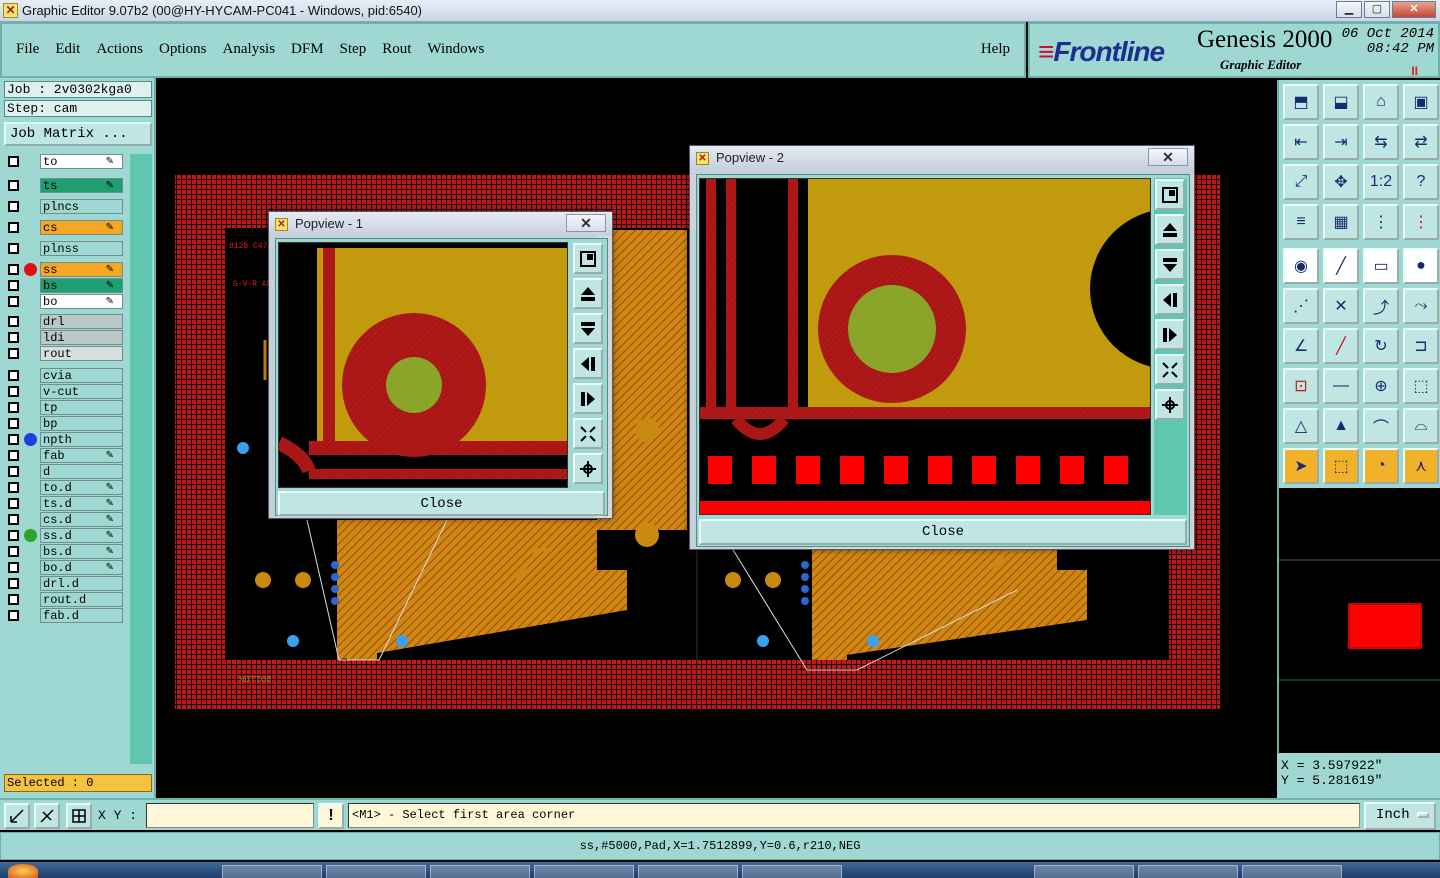 Image resolution: width=1440 pixels, height=878 pixels. What do you see at coordinates (1421, 306) in the screenshot?
I see `move-arc-icon: ⤳` at bounding box center [1421, 306].